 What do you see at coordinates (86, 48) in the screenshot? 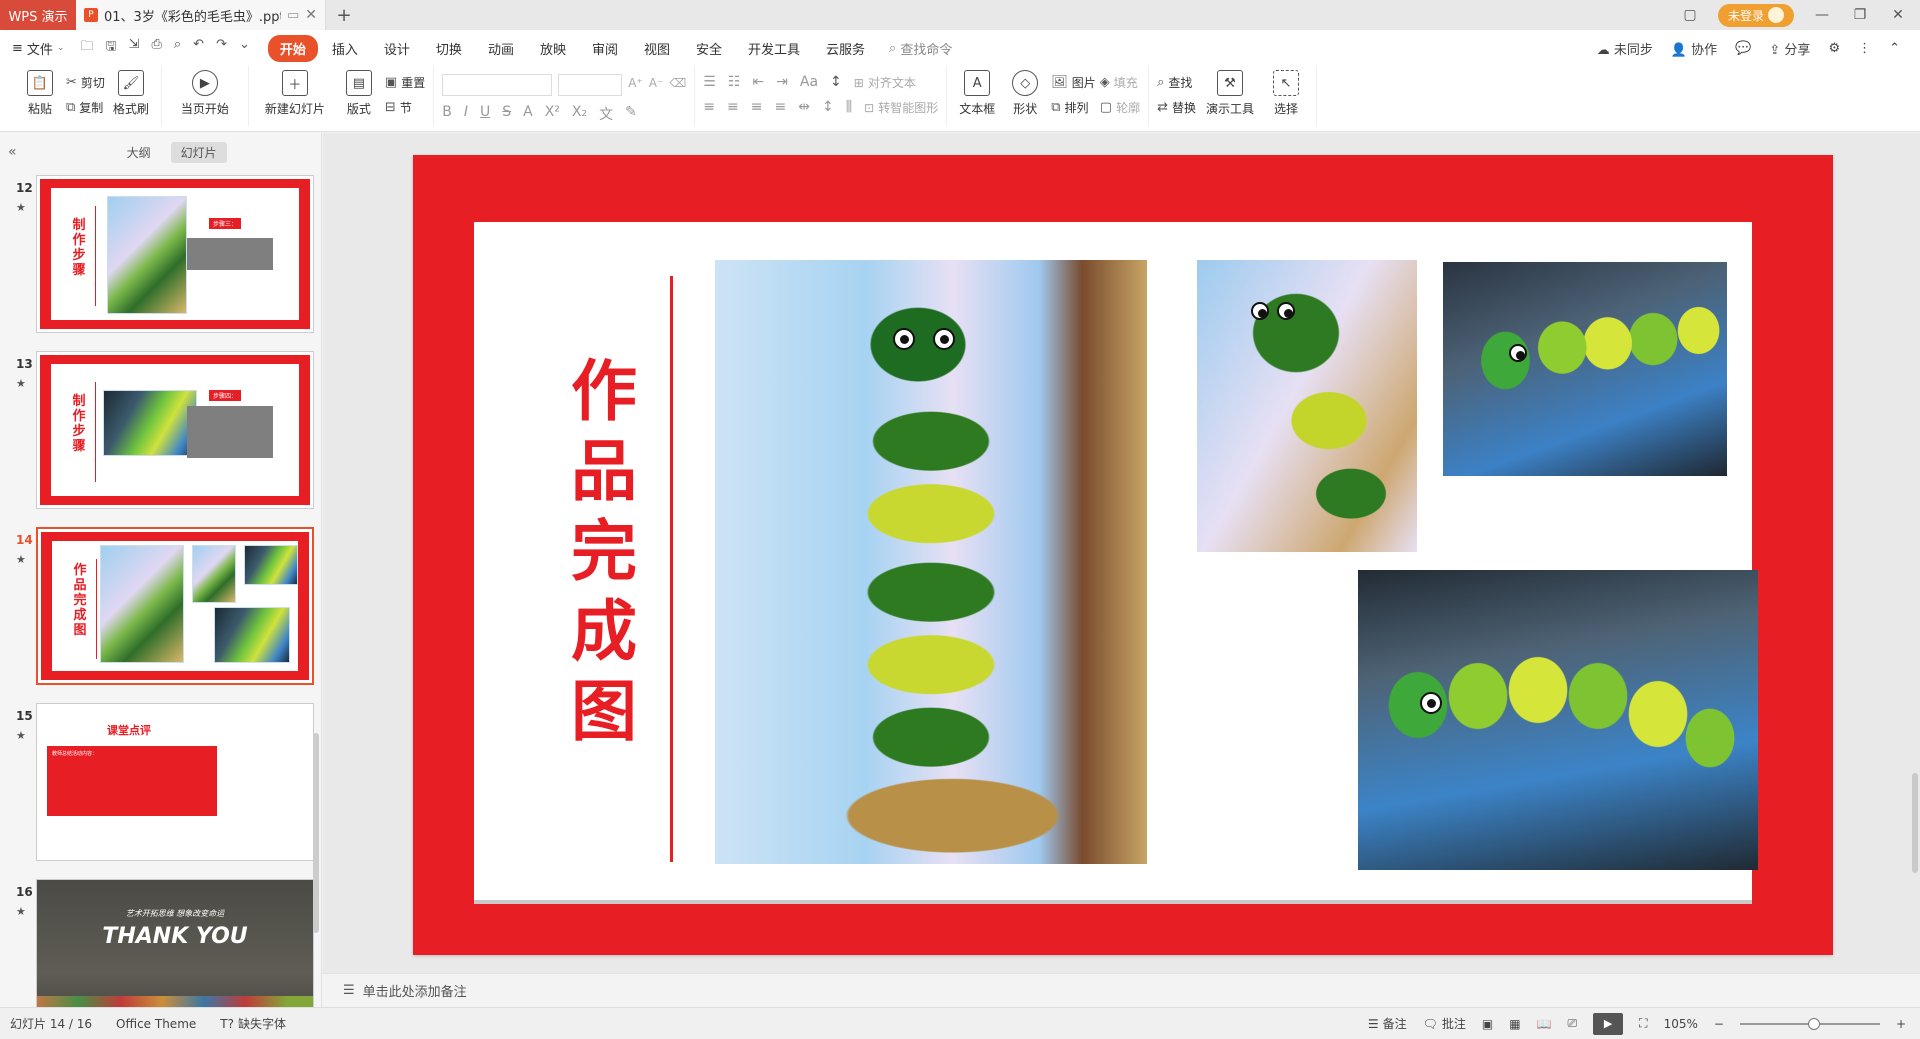
I see `open-icon: 🗀` at bounding box center [86, 48].